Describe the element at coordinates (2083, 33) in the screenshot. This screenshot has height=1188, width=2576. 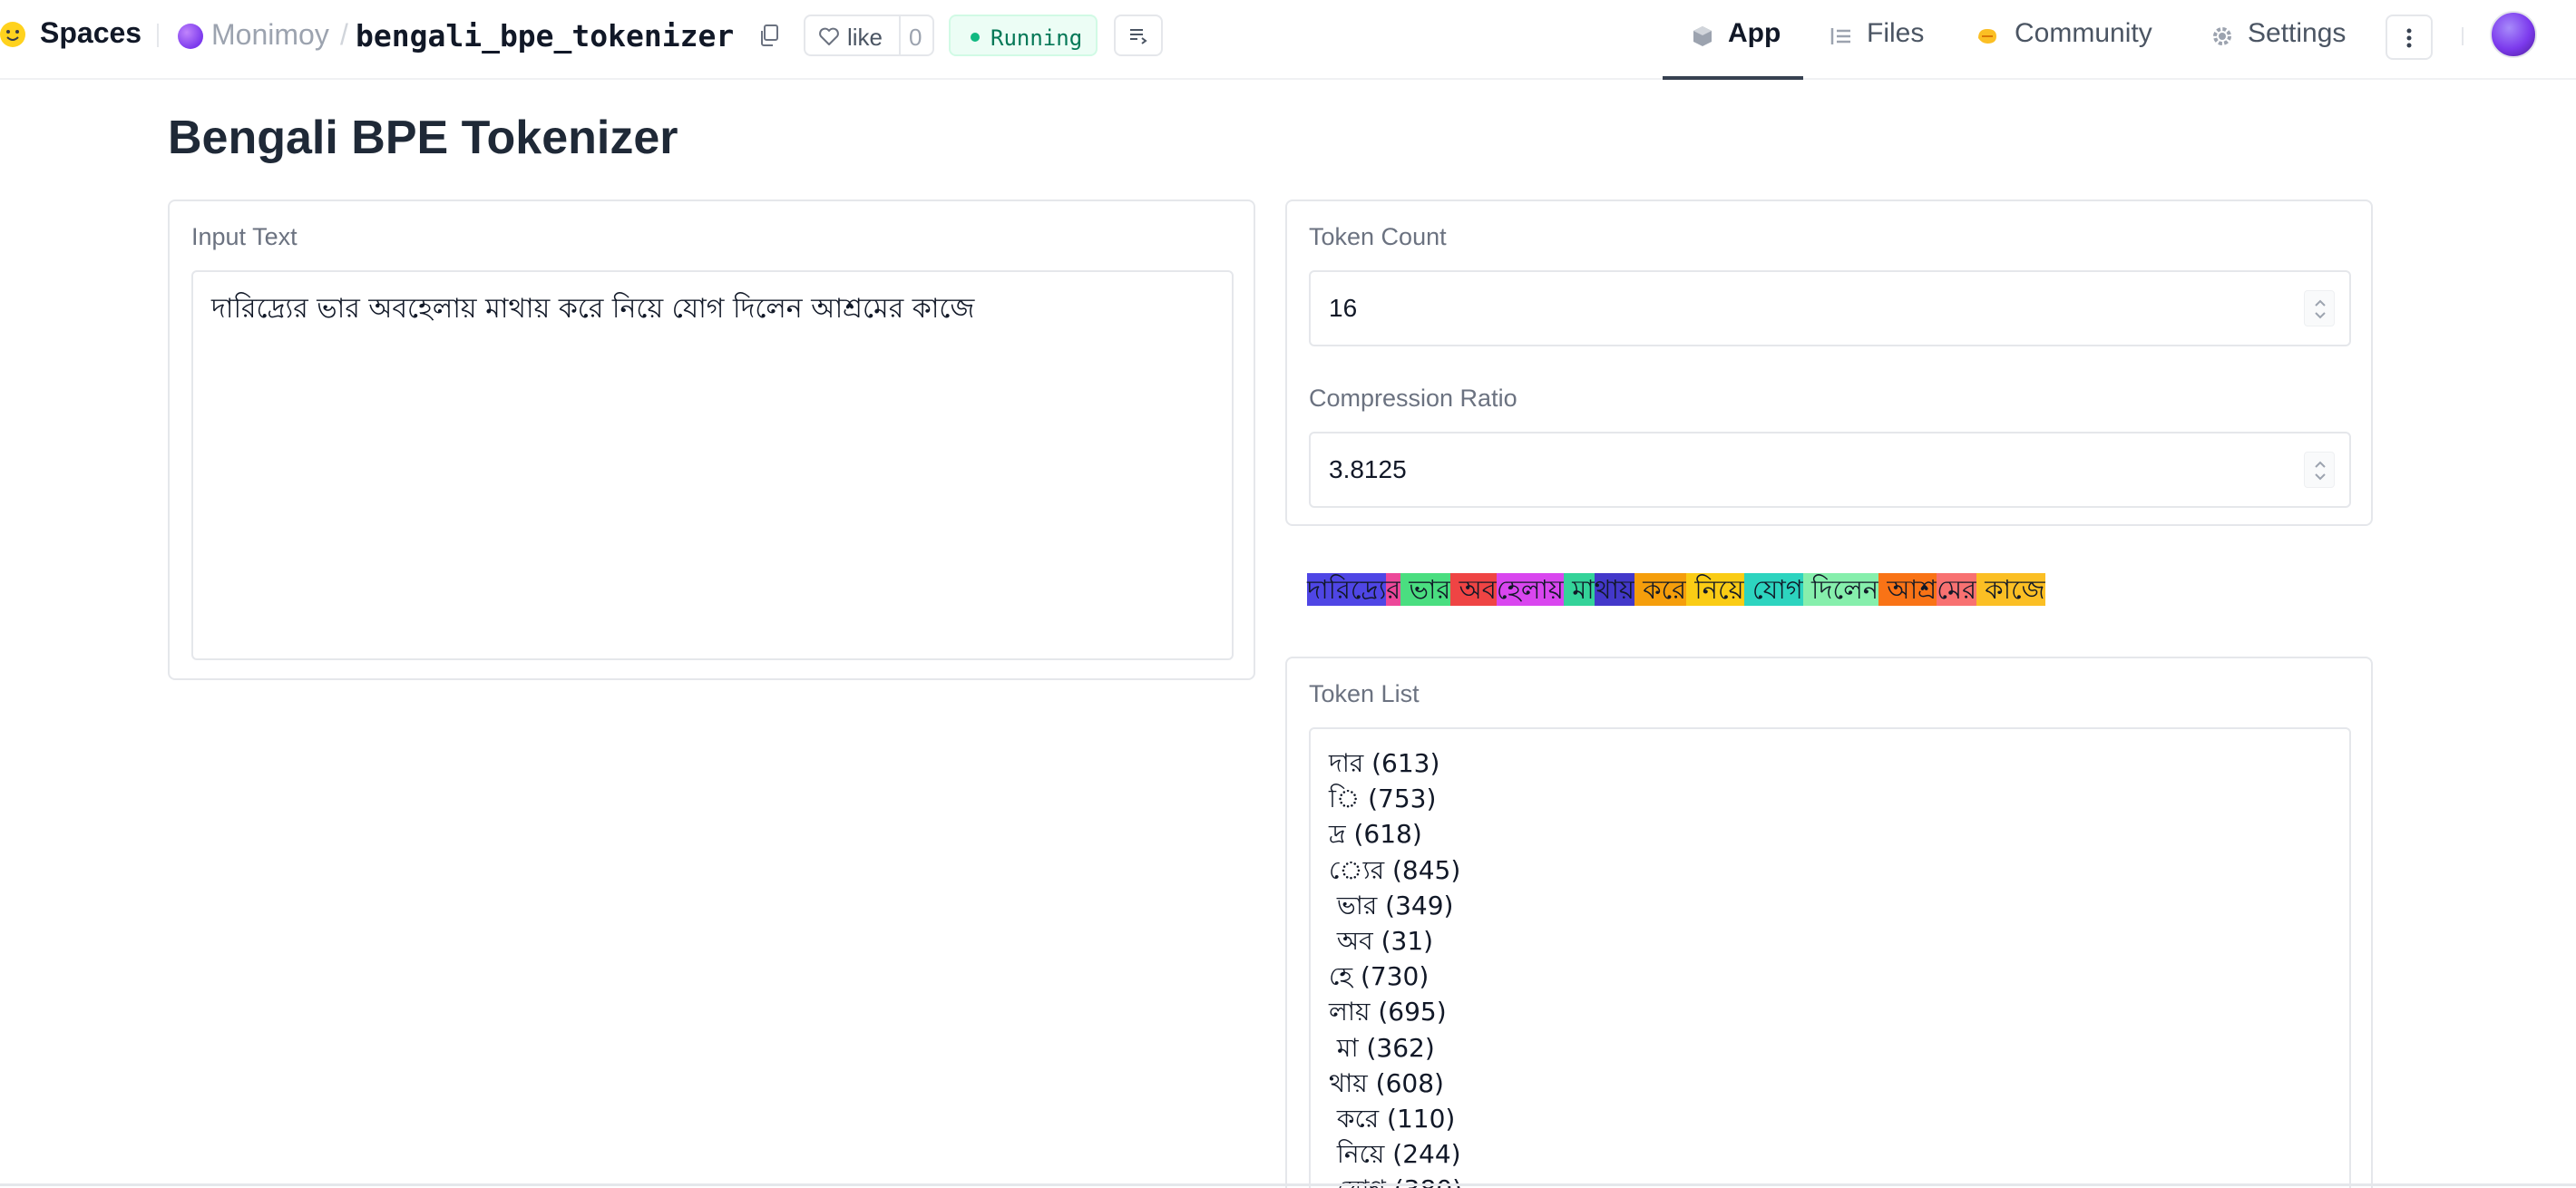
I see `tab-community-label: Community` at that location.